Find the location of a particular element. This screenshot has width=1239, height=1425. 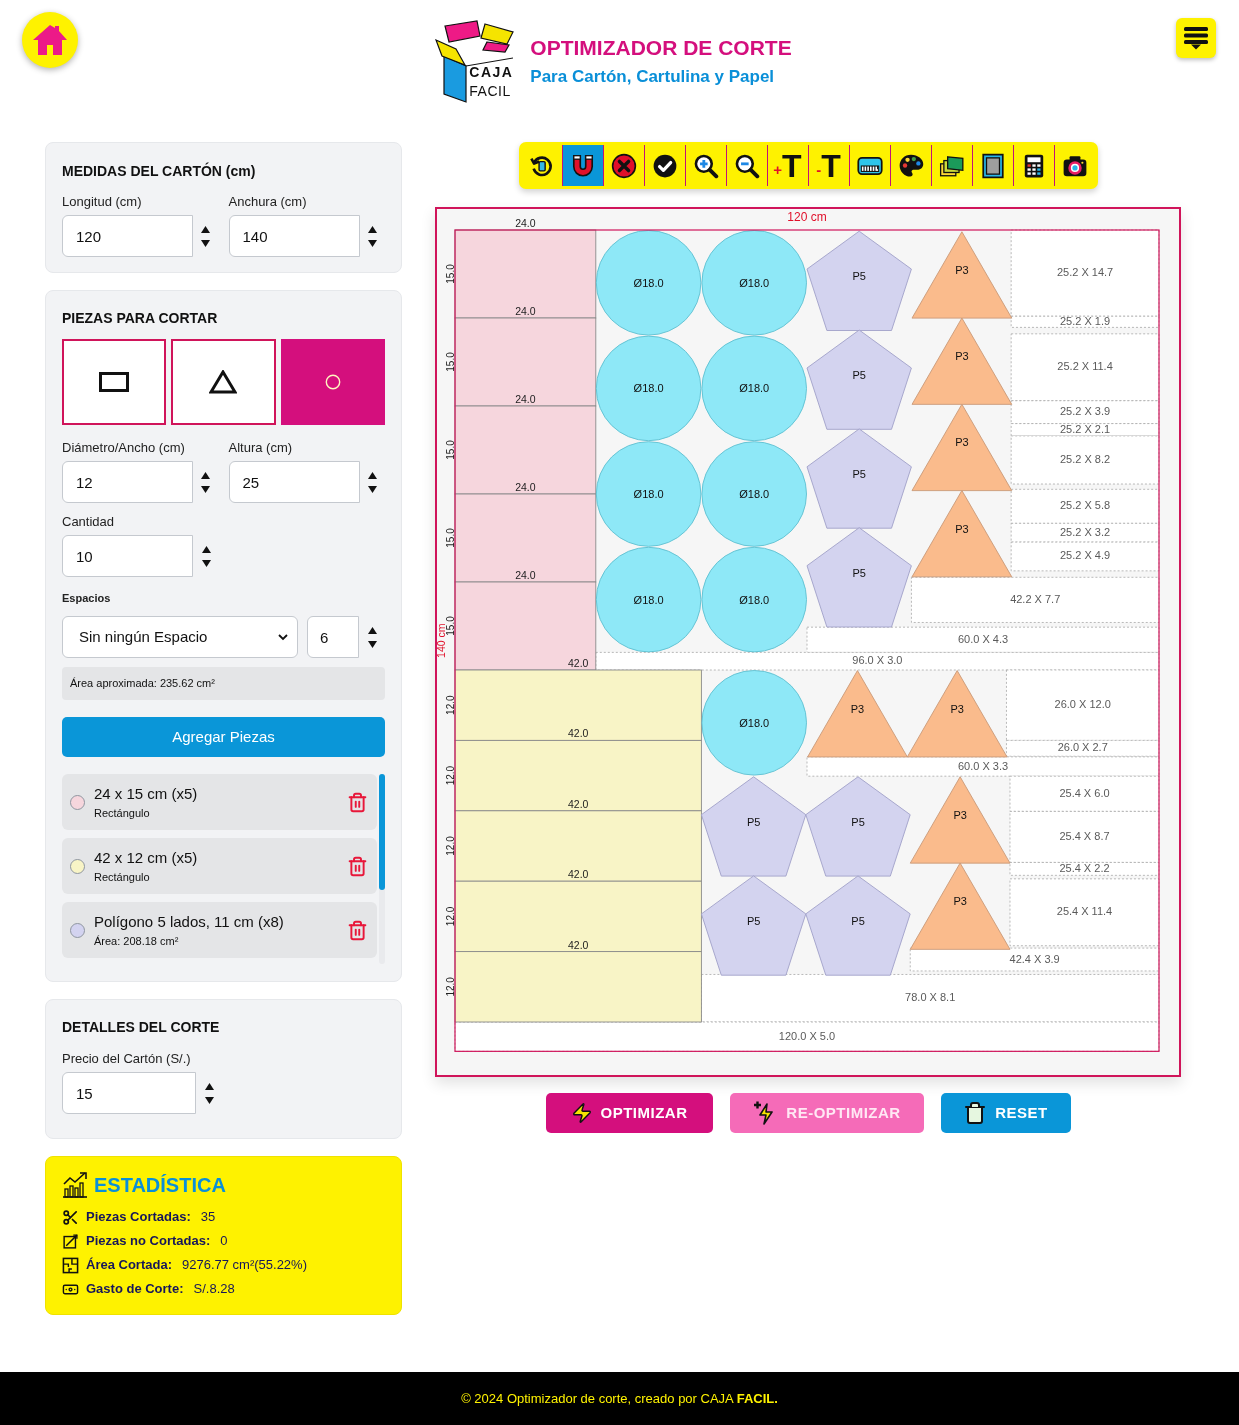

section-title: DETALLES DEL CORTE is located at coordinates (141, 1027).